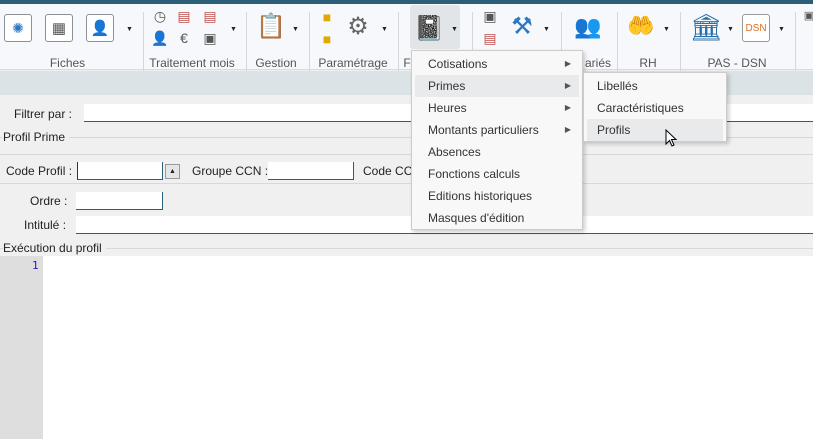 This screenshot has width=813, height=439. I want to click on menu-item-label: Heures, so click(447, 108).